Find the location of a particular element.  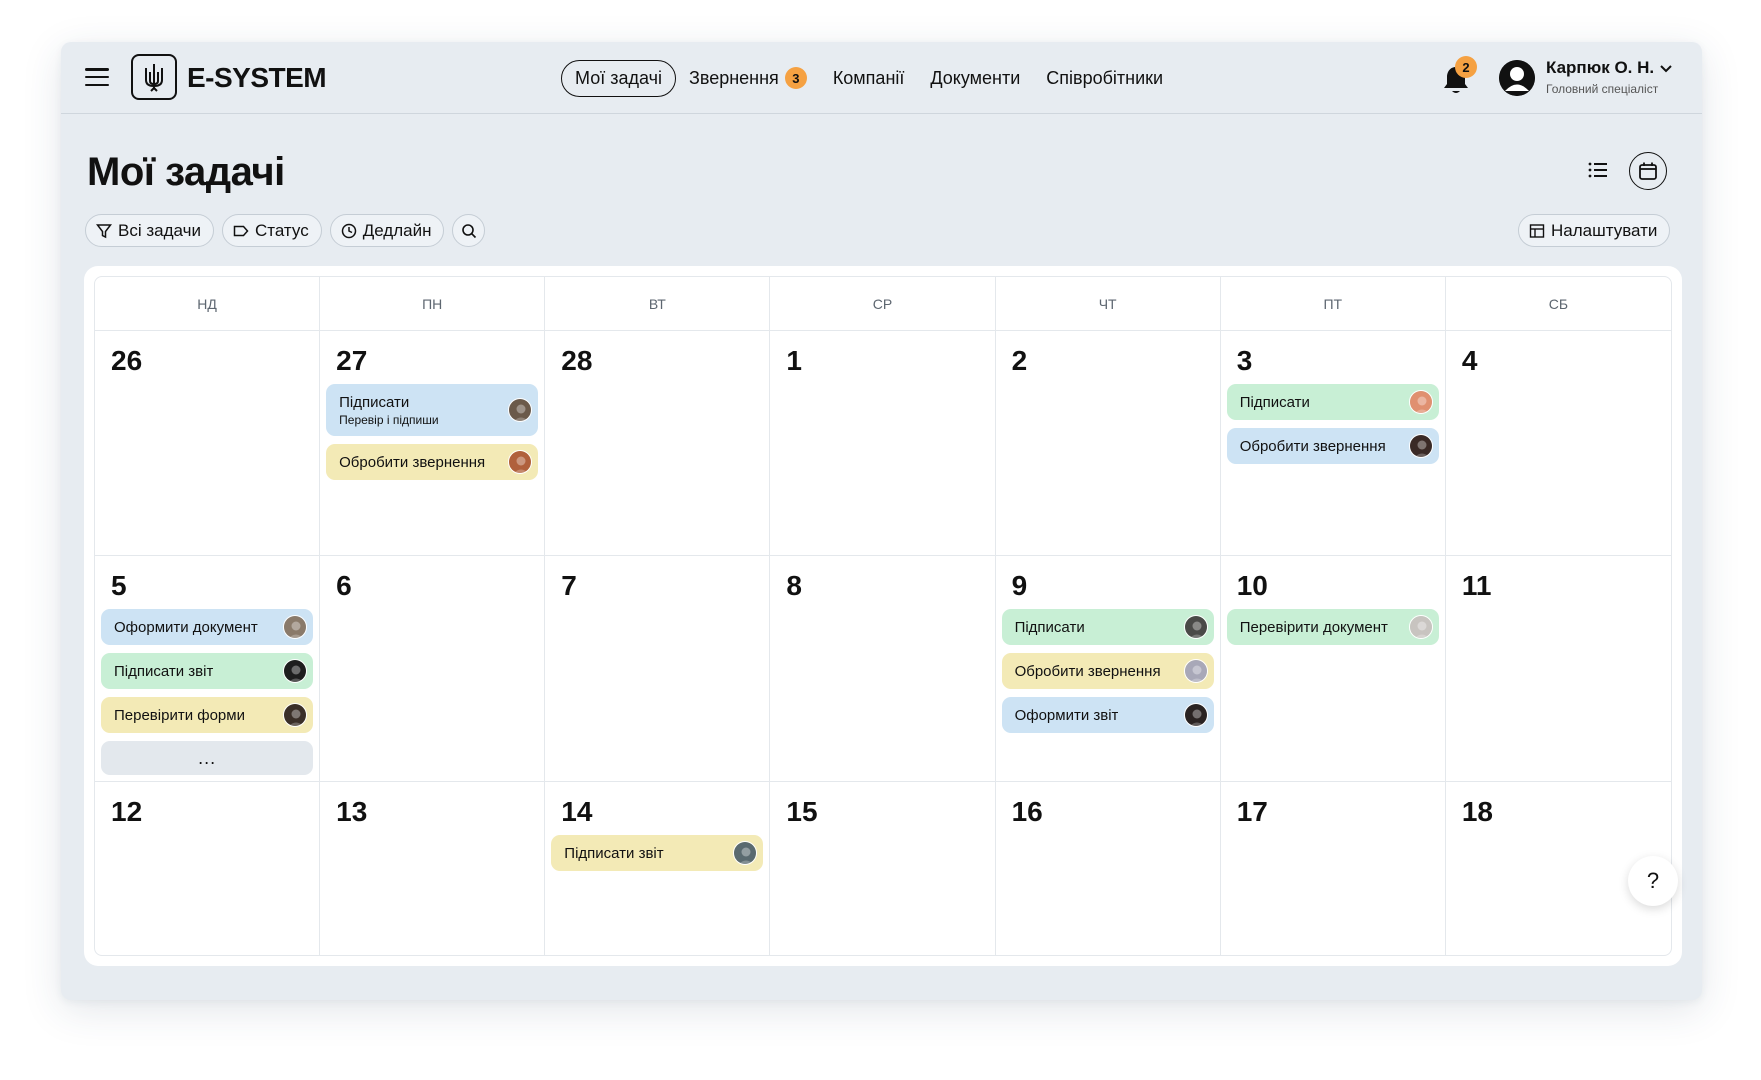

task-title: Перевірити форми is located at coordinates (179, 715).